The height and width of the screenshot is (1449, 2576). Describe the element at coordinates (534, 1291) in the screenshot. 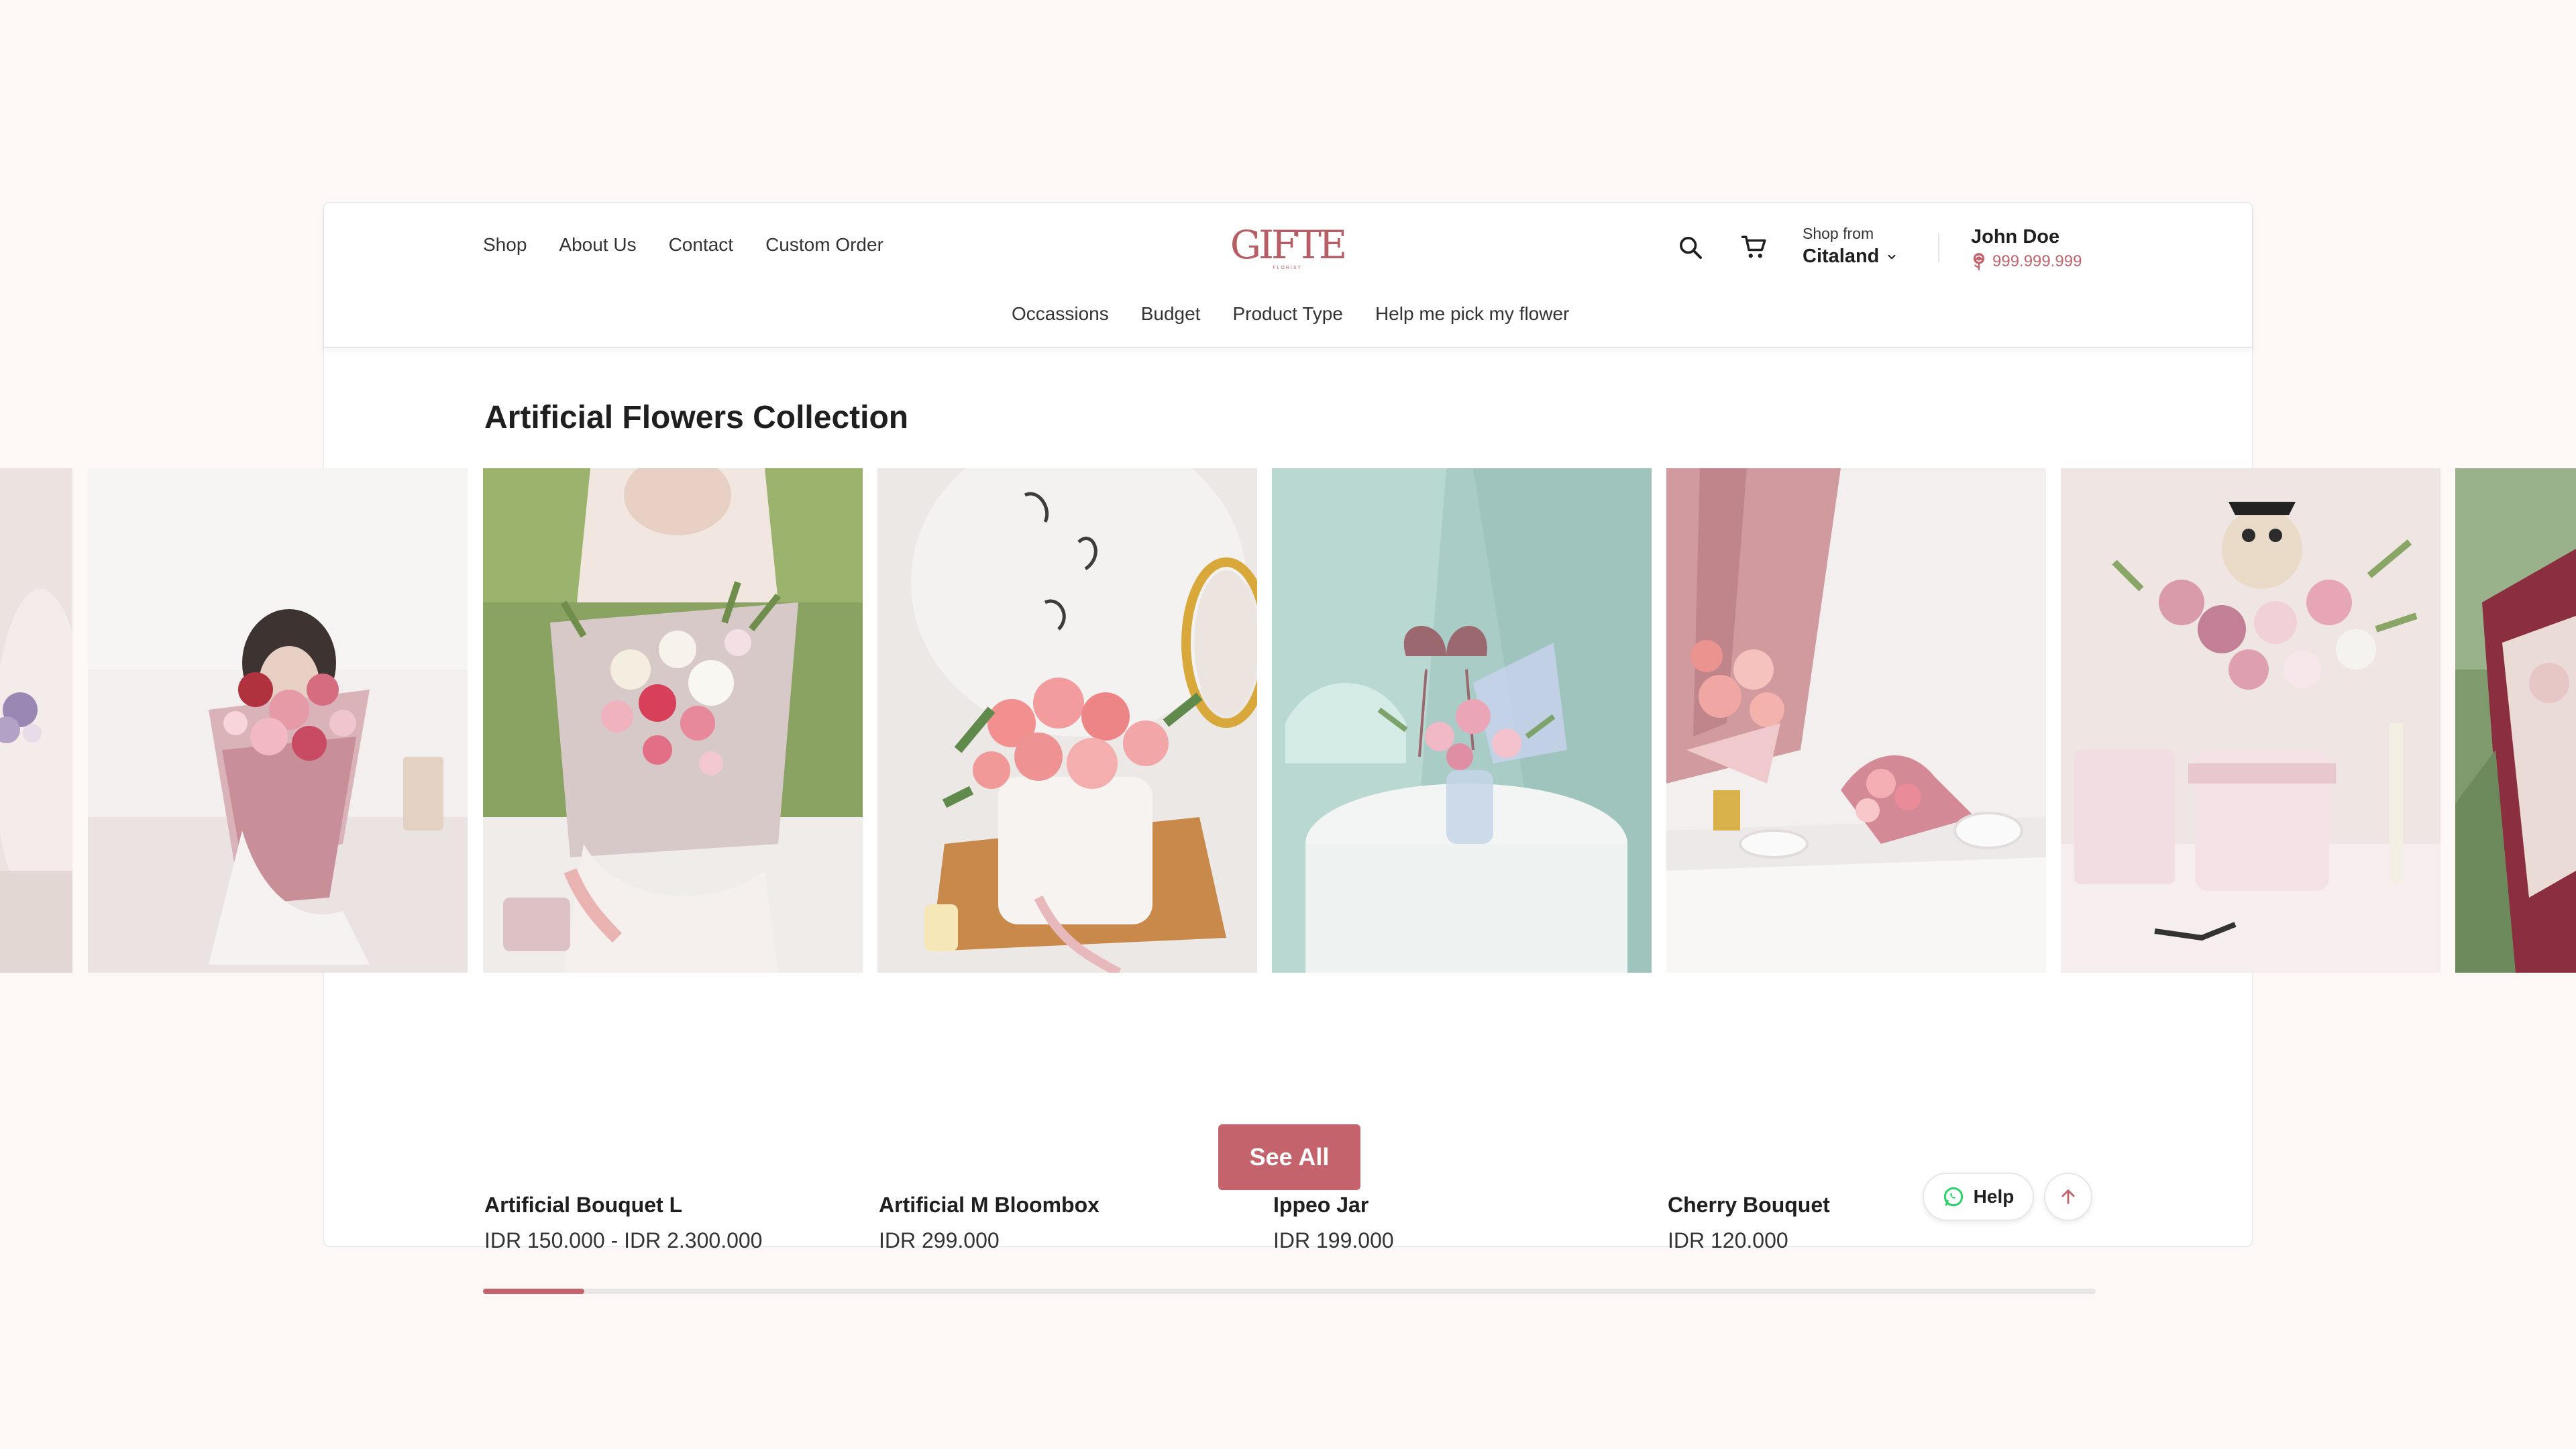

I see `carousel-scrollbar-thumb` at that location.